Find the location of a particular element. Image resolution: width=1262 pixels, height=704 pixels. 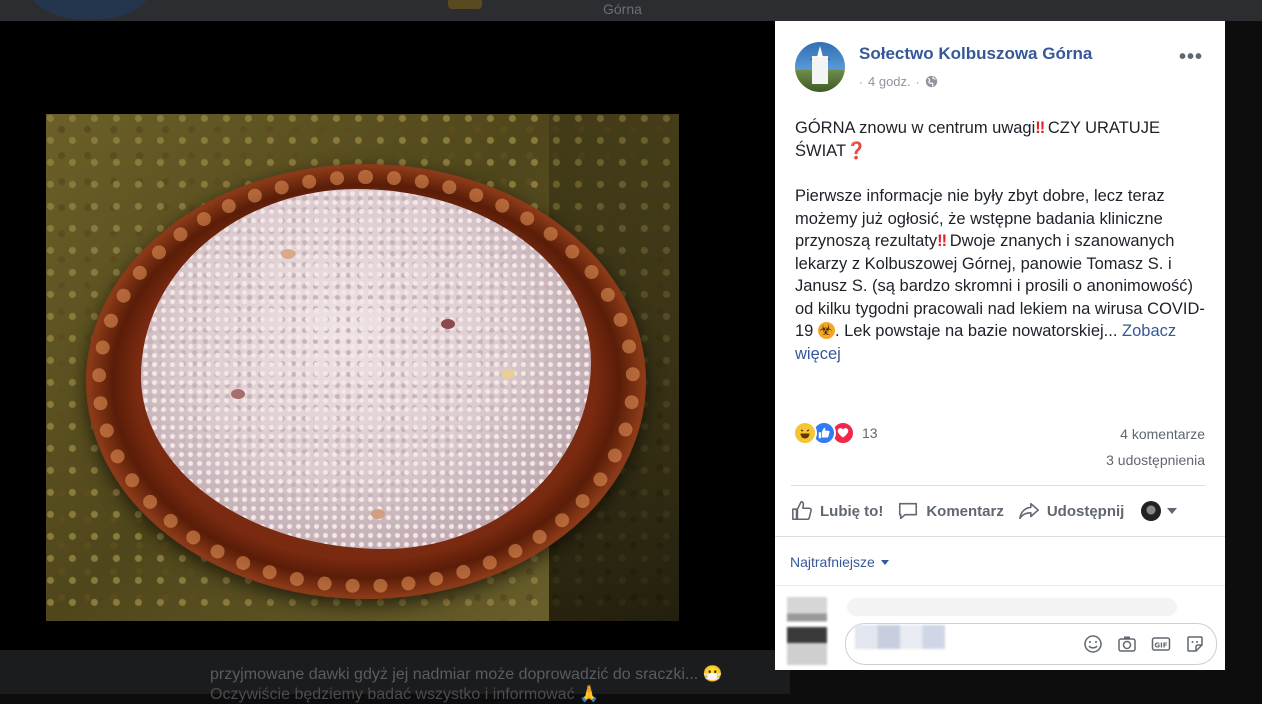

gif-icon: GIF is located at coordinates (1161, 644).